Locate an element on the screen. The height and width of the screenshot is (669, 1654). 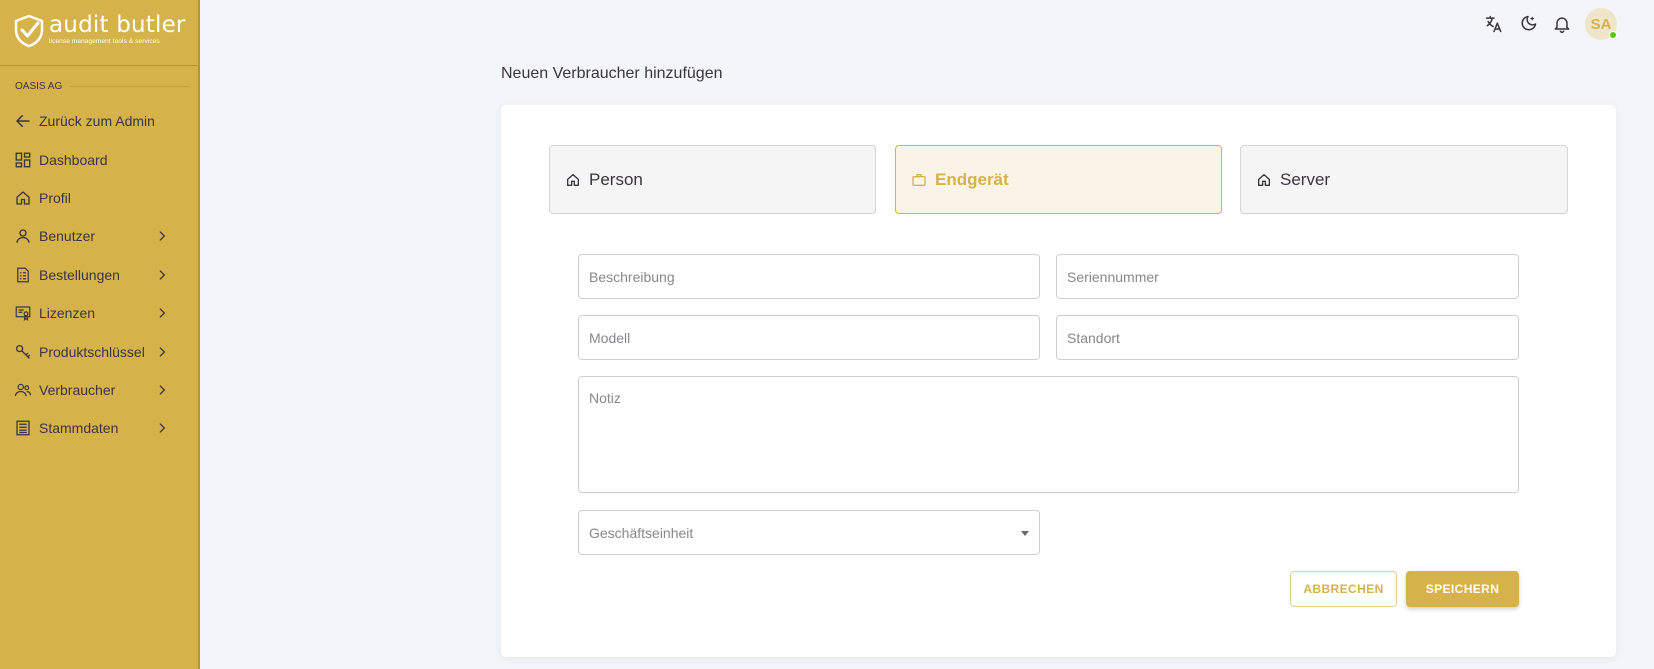
select-placeholder: Geschäftseinheit is located at coordinates (641, 533).